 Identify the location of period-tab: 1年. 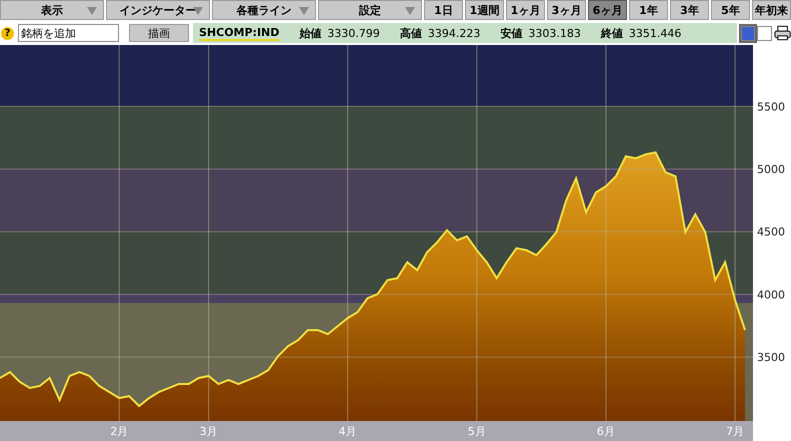
(648, 10).